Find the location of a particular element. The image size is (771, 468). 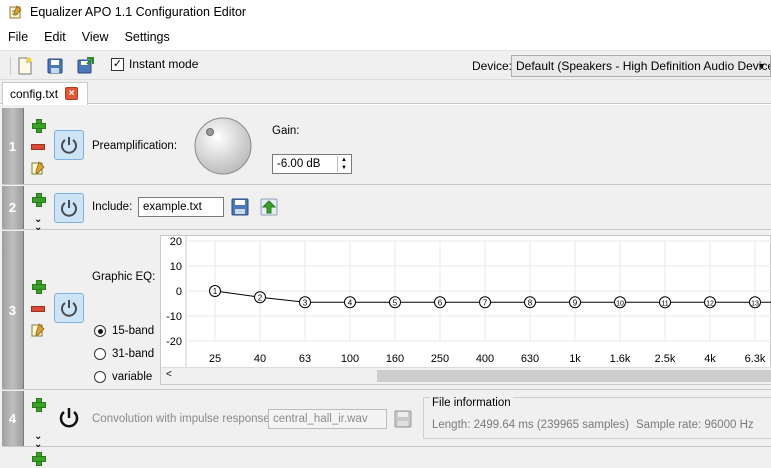

convolution-label: Convolution with impulse response: is located at coordinates (182, 419).